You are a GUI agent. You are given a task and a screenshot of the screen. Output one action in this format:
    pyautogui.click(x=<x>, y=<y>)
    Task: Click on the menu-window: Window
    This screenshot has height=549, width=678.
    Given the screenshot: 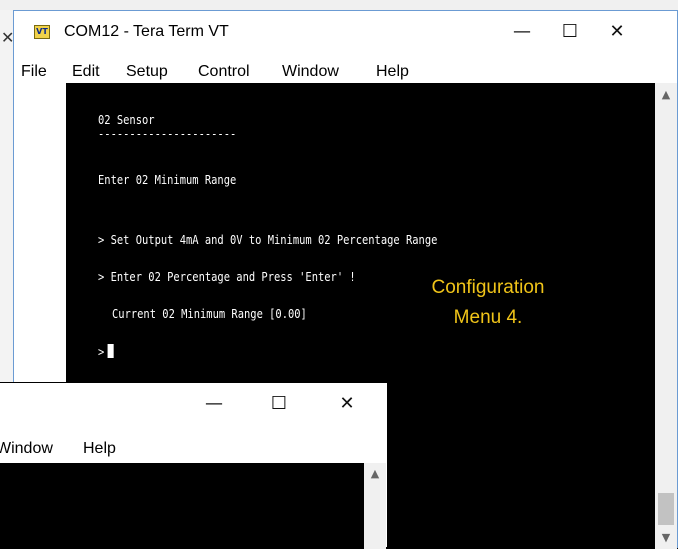 What is the action you would take?
    pyautogui.click(x=310, y=72)
    